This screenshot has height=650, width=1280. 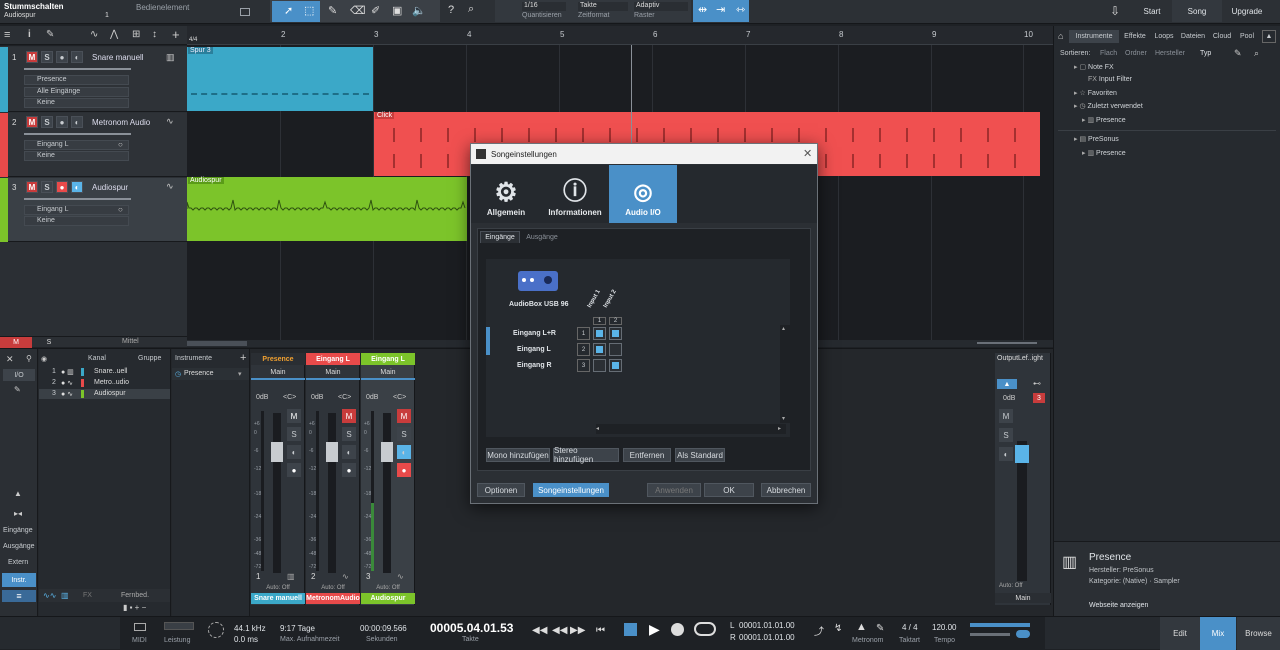 What do you see at coordinates (29, 358) in the screenshot?
I see `pin-icon: ⚲` at bounding box center [29, 358].